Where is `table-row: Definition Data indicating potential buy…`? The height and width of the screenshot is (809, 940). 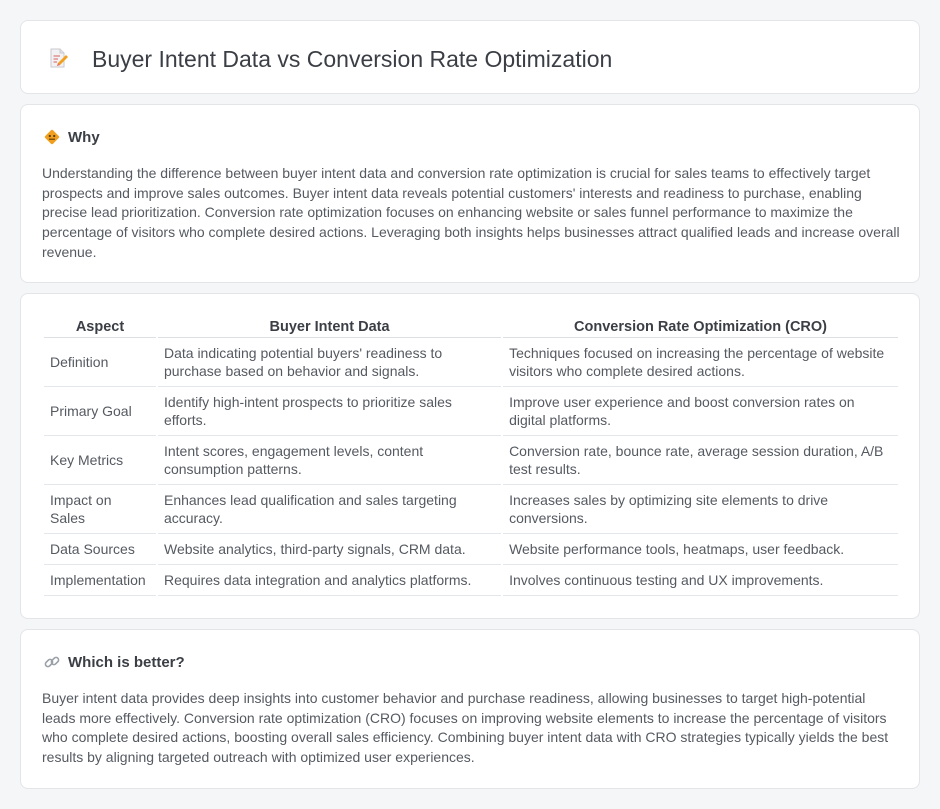
table-row: Definition Data indicating potential buy… is located at coordinates (471, 362).